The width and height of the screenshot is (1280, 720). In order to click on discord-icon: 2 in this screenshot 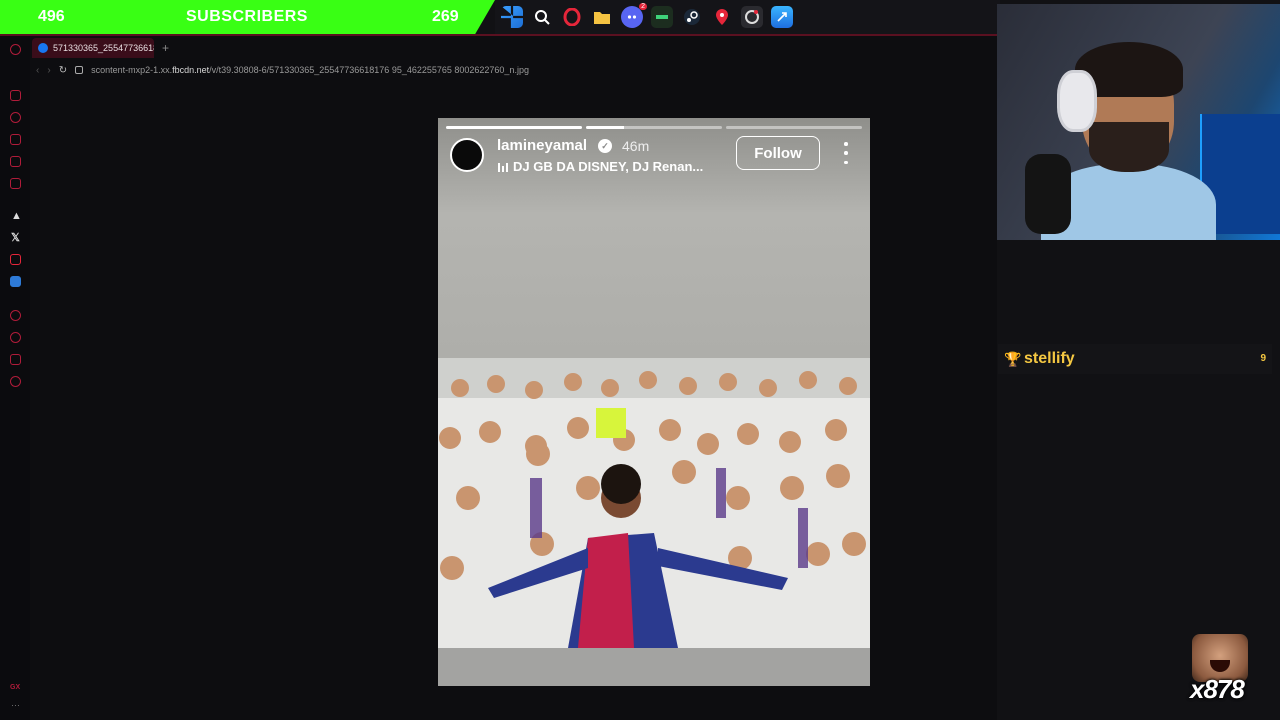, I will do `click(634, 15)`.